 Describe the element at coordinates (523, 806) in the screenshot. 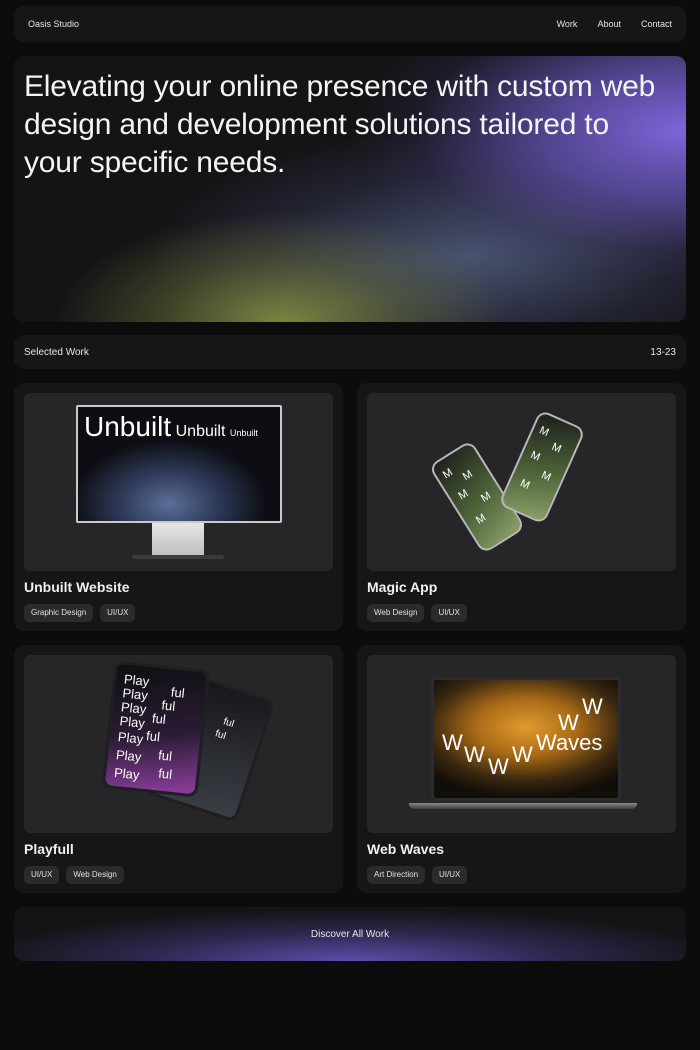

I see `laptop-base` at that location.